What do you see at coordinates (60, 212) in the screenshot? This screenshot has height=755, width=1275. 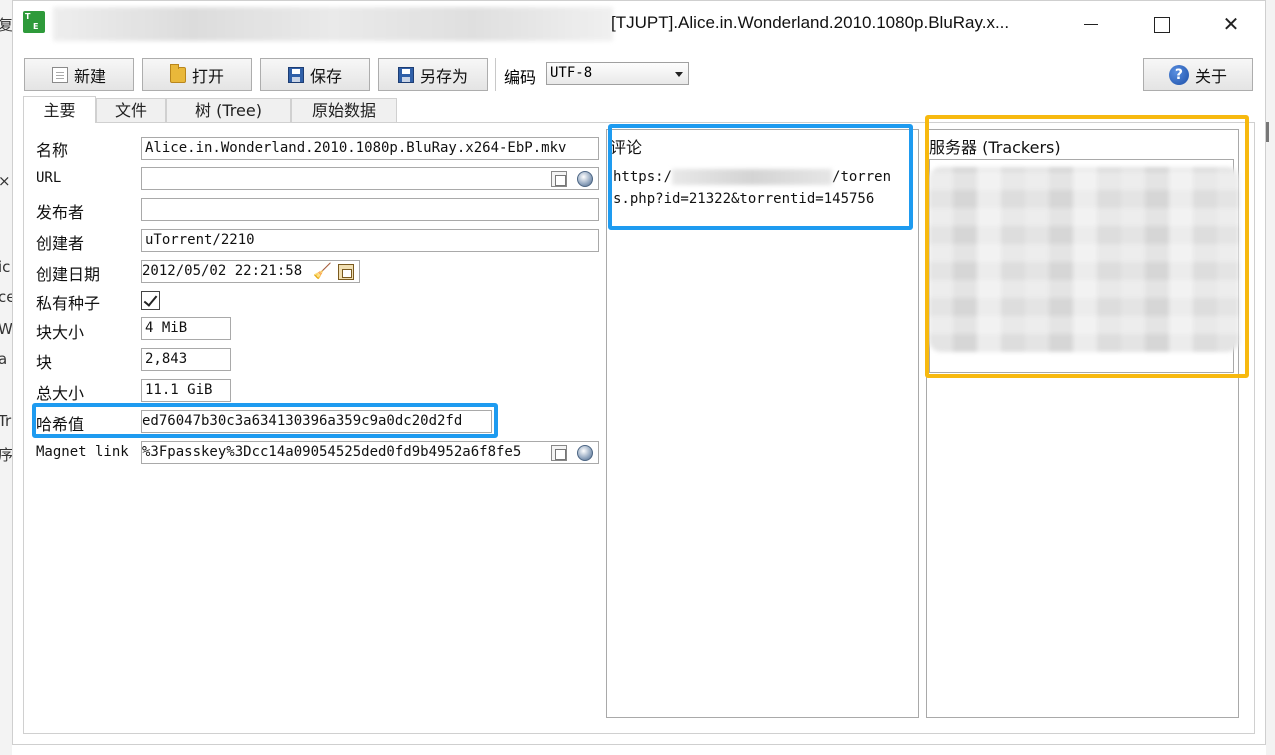 I see `publisher-label: 发布者` at bounding box center [60, 212].